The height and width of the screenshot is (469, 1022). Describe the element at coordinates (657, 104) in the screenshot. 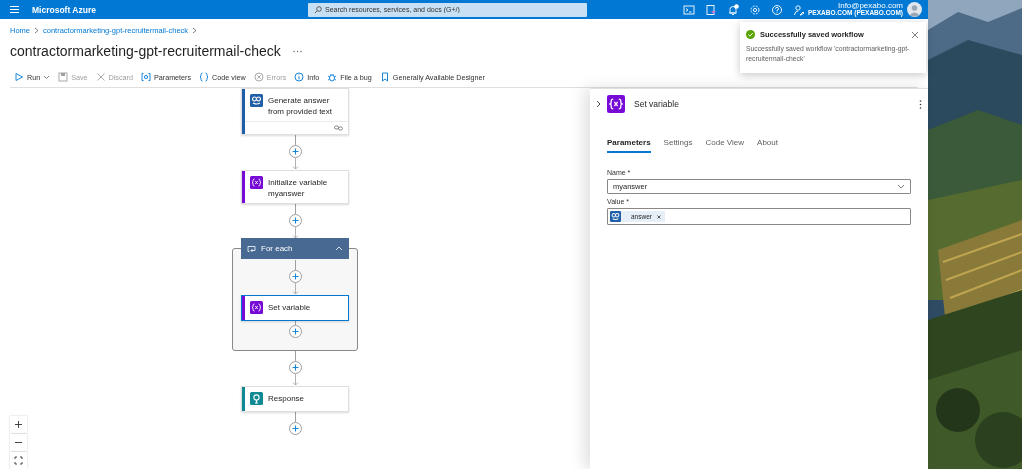

I see `panel-title: Set variable` at that location.